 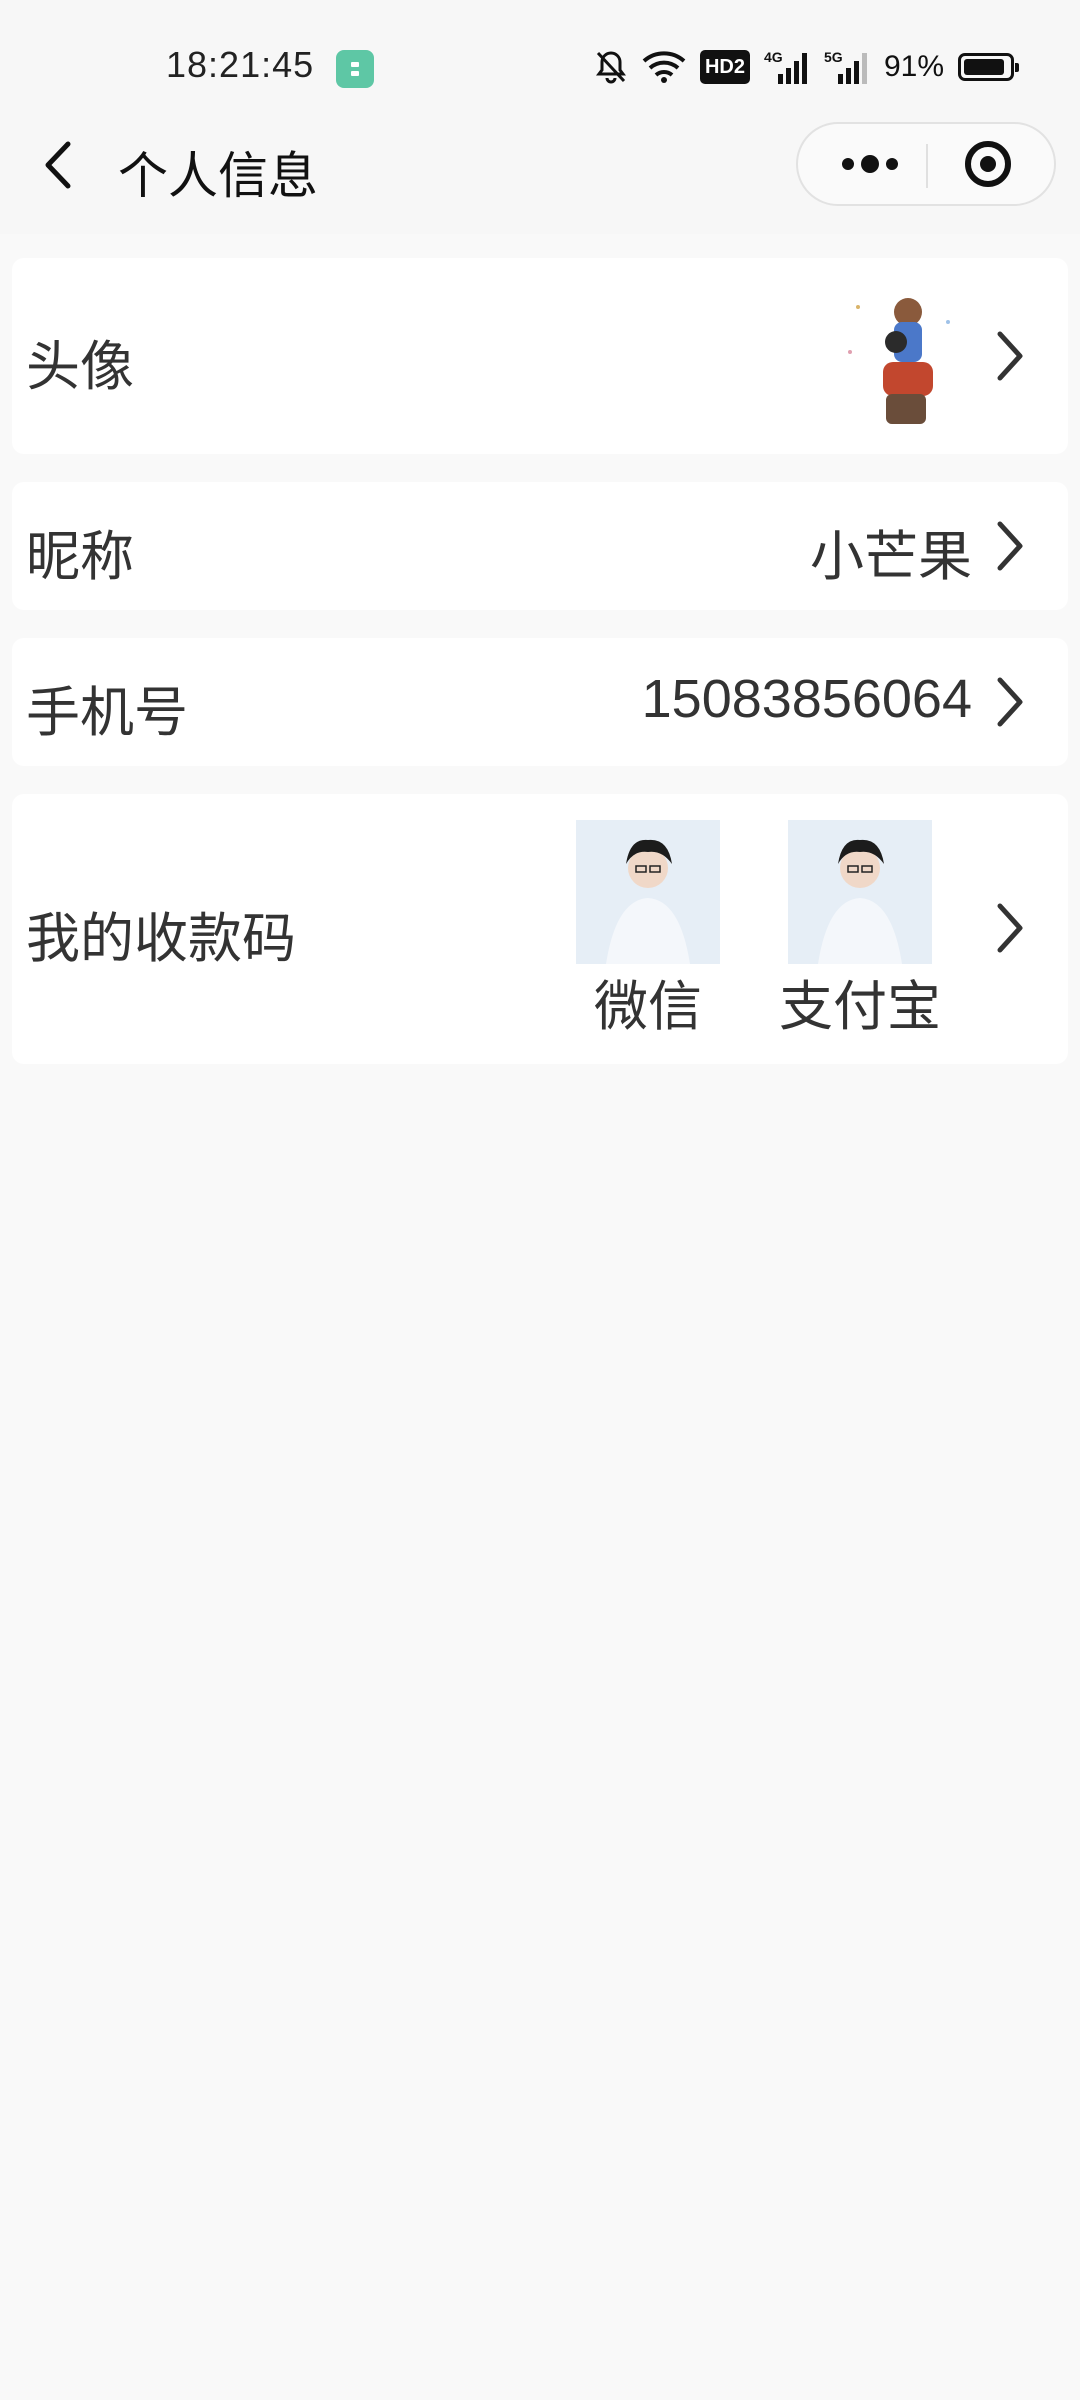 I want to click on signal-5g-icon: 5G, so click(x=845, y=66).